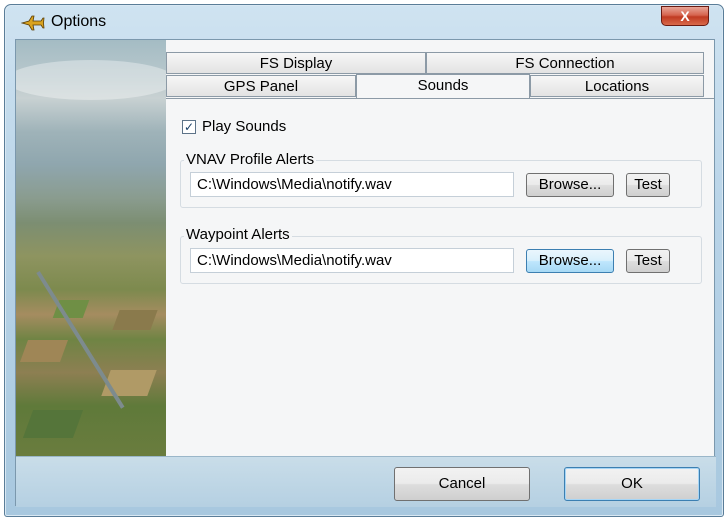 The width and height of the screenshot is (728, 521). What do you see at coordinates (261, 86) in the screenshot?
I see `tab-gps-panel: GPS Panel` at bounding box center [261, 86].